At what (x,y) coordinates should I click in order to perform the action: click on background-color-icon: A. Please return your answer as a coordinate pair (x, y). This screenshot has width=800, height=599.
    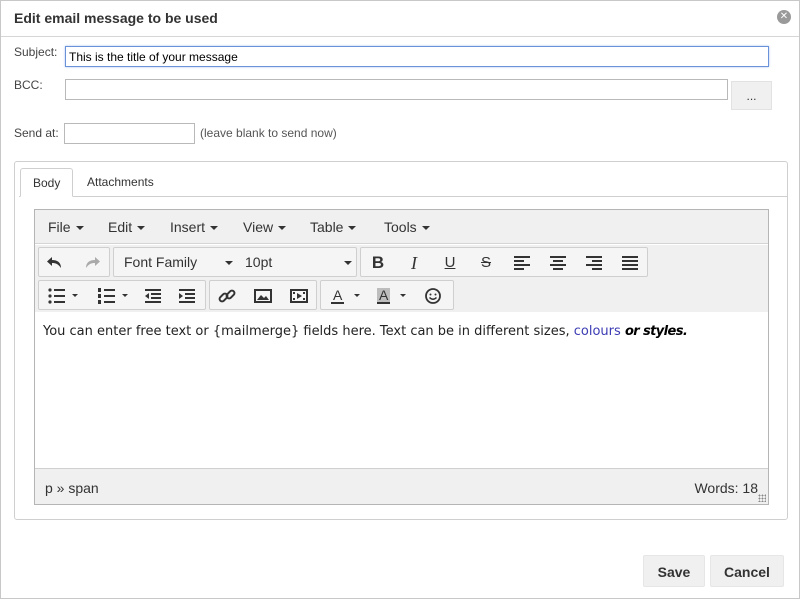
    Looking at the image, I should click on (391, 296).